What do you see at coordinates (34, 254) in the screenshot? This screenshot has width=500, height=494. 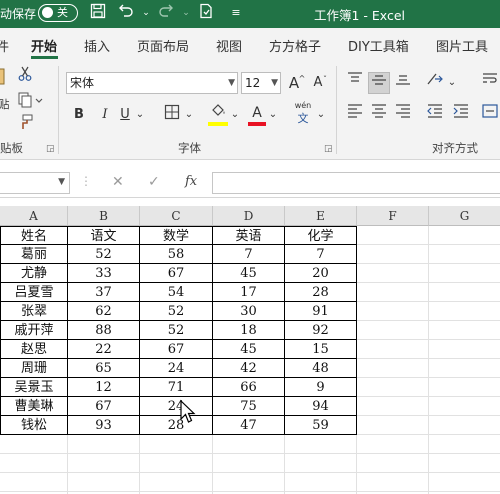 I see `table-cell: 葛丽` at bounding box center [34, 254].